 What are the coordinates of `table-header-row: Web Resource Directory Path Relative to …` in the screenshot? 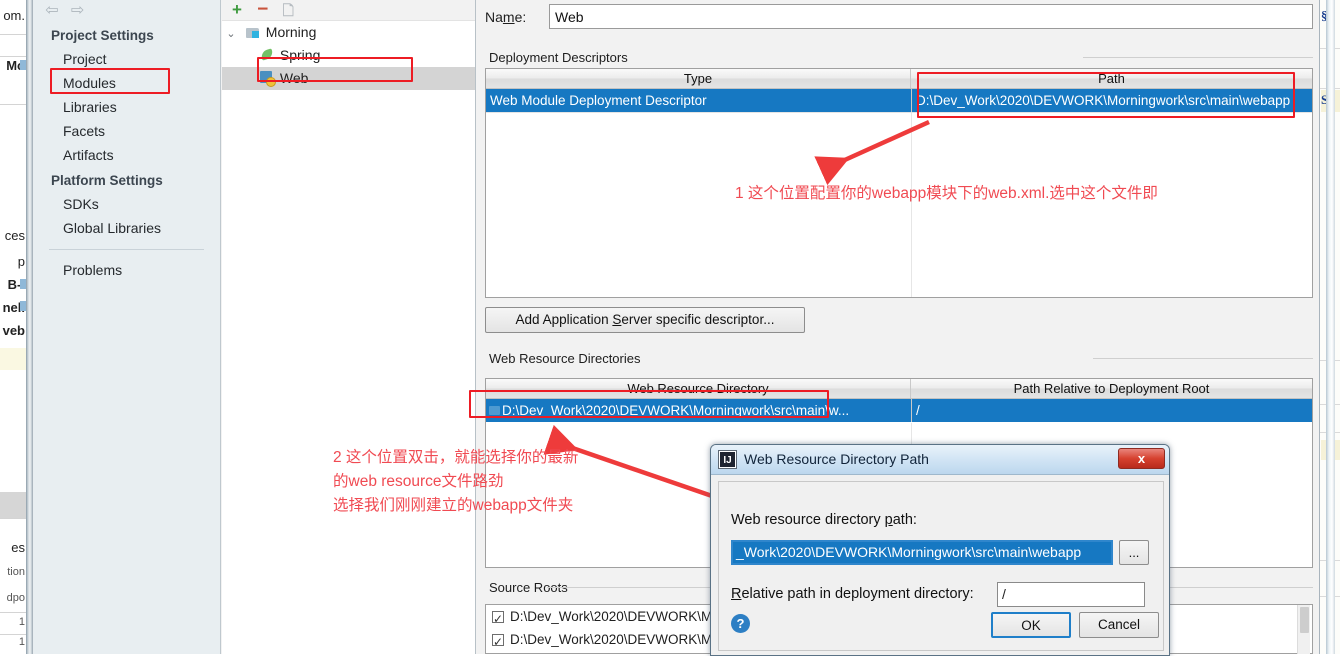 It's located at (899, 389).